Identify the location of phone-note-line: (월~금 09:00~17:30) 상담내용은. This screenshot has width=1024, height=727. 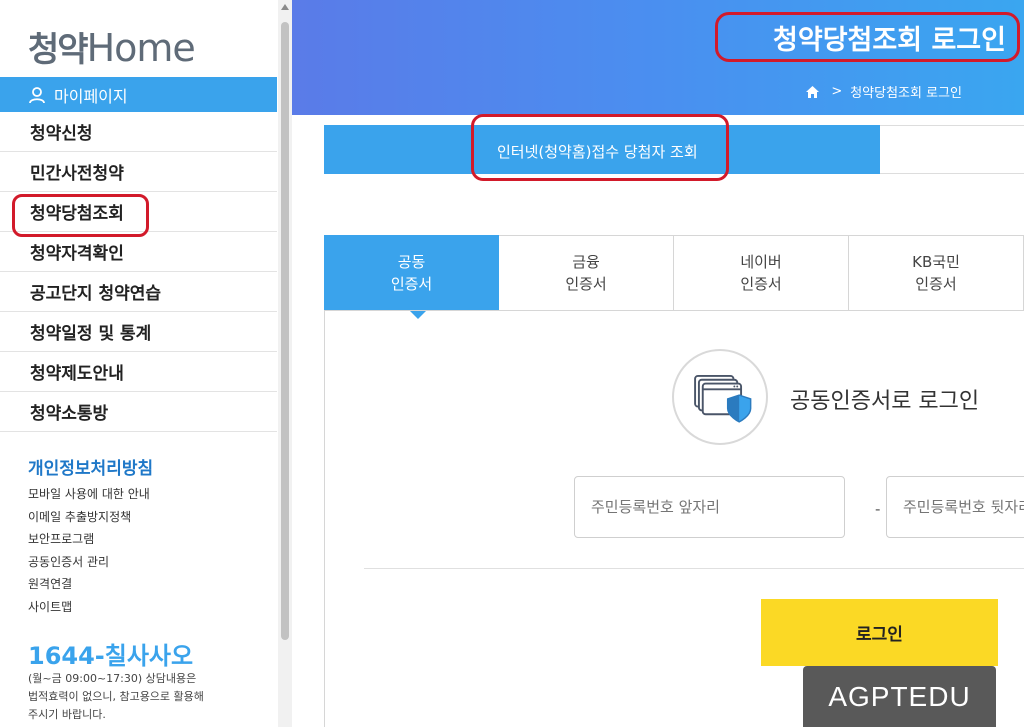
(112, 678).